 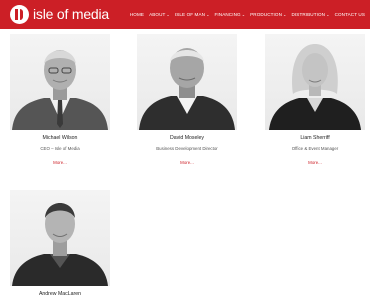 I want to click on nav-item-label: ISLE OF MAN, so click(x=190, y=14).